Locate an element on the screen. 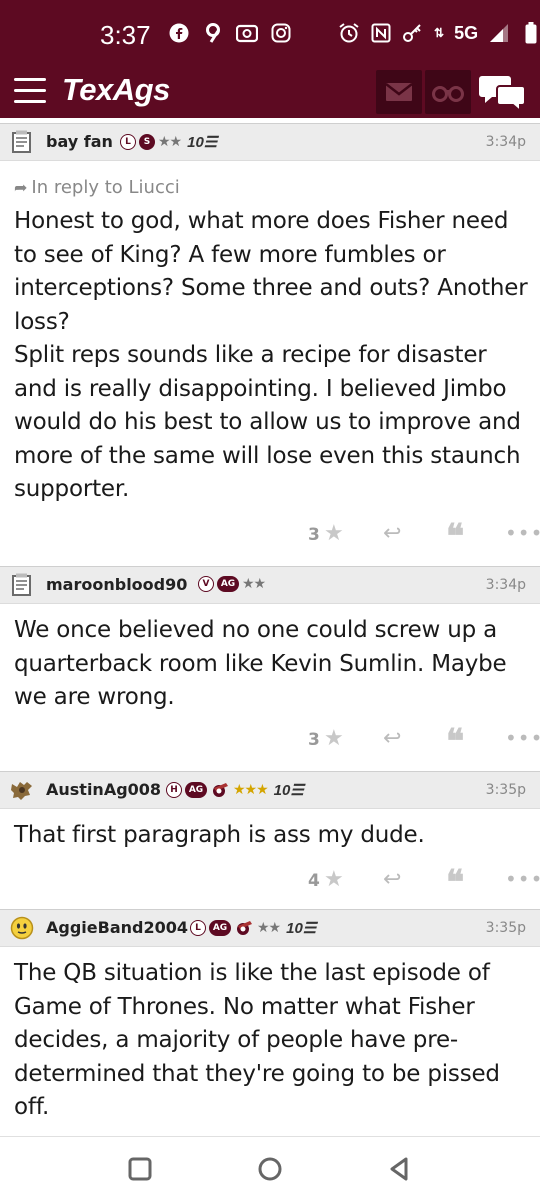 The height and width of the screenshot is (1200, 540). post-header: AustinAg008 H AG ★★★ 10☰ 3:35p is located at coordinates (270, 790).